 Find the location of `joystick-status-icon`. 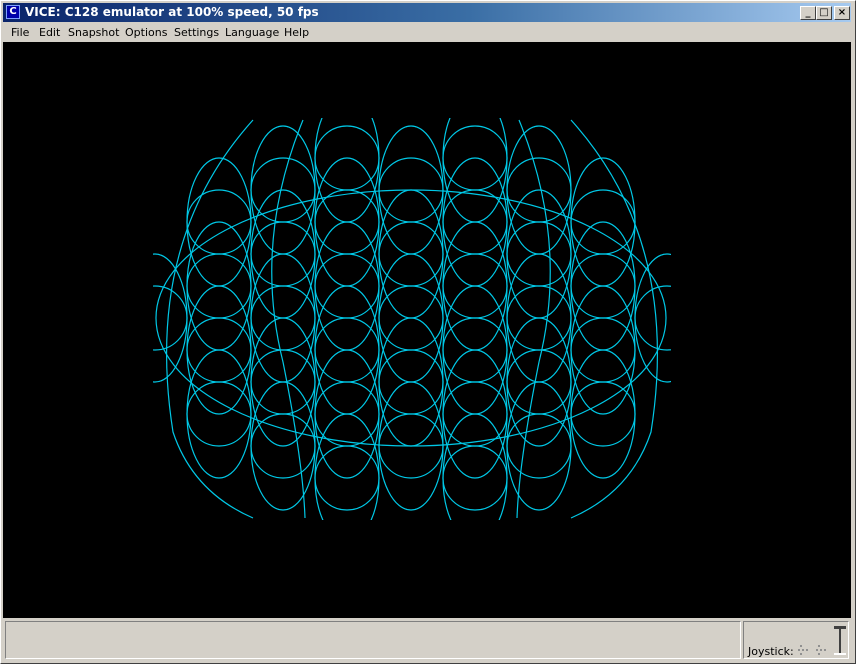

joystick-status-icon is located at coordinates (812, 650).